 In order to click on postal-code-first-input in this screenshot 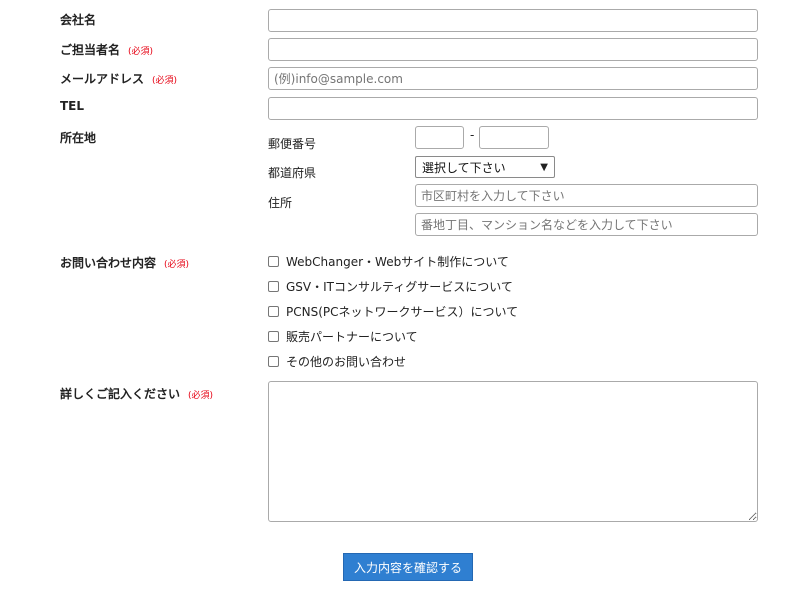, I will do `click(439, 137)`.